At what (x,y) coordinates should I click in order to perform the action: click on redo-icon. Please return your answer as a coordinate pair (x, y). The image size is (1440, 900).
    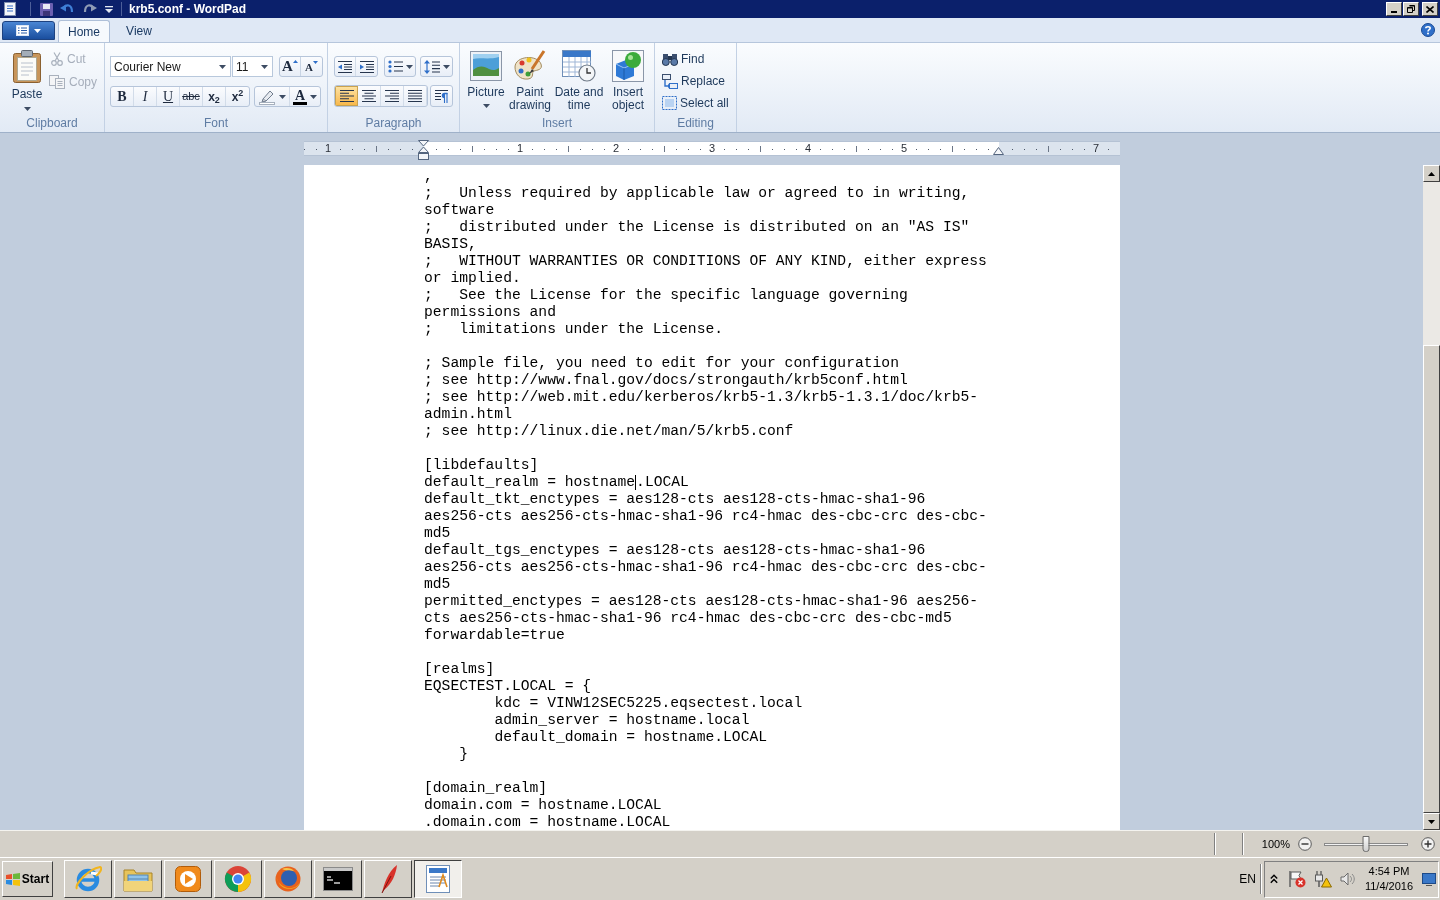
    Looking at the image, I should click on (90, 9).